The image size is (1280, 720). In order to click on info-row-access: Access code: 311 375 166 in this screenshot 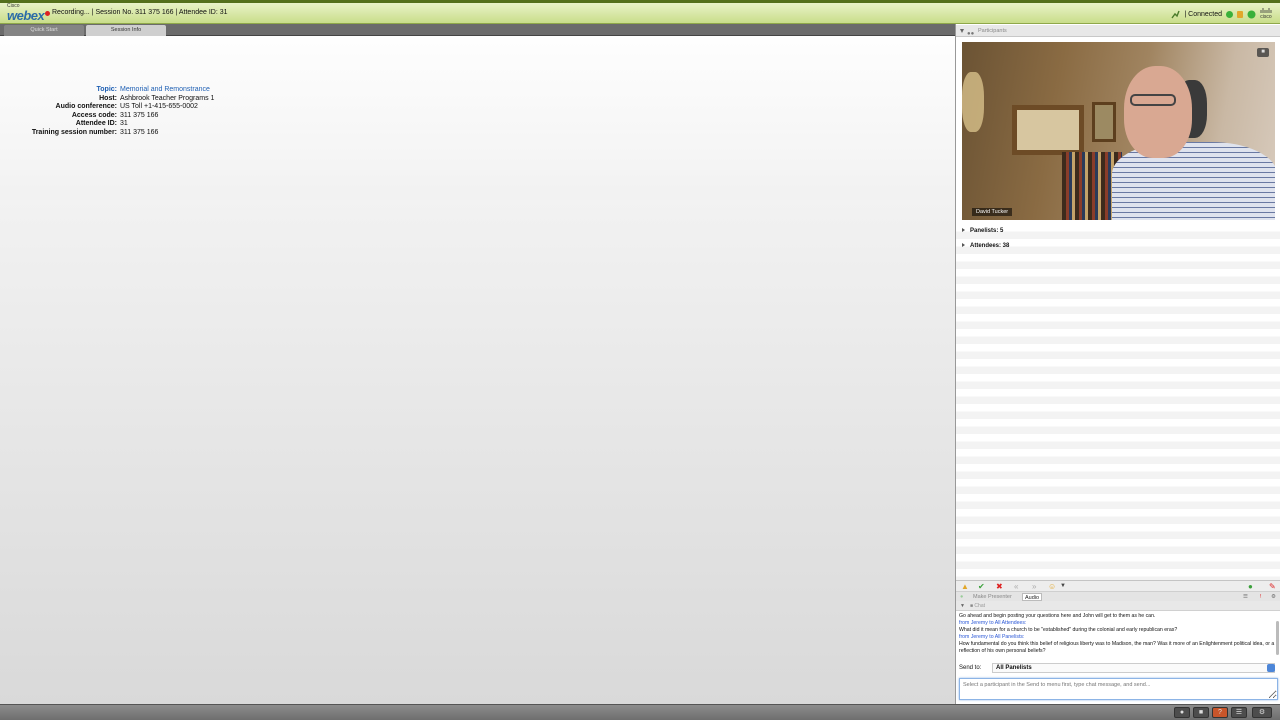, I will do `click(200, 116)`.